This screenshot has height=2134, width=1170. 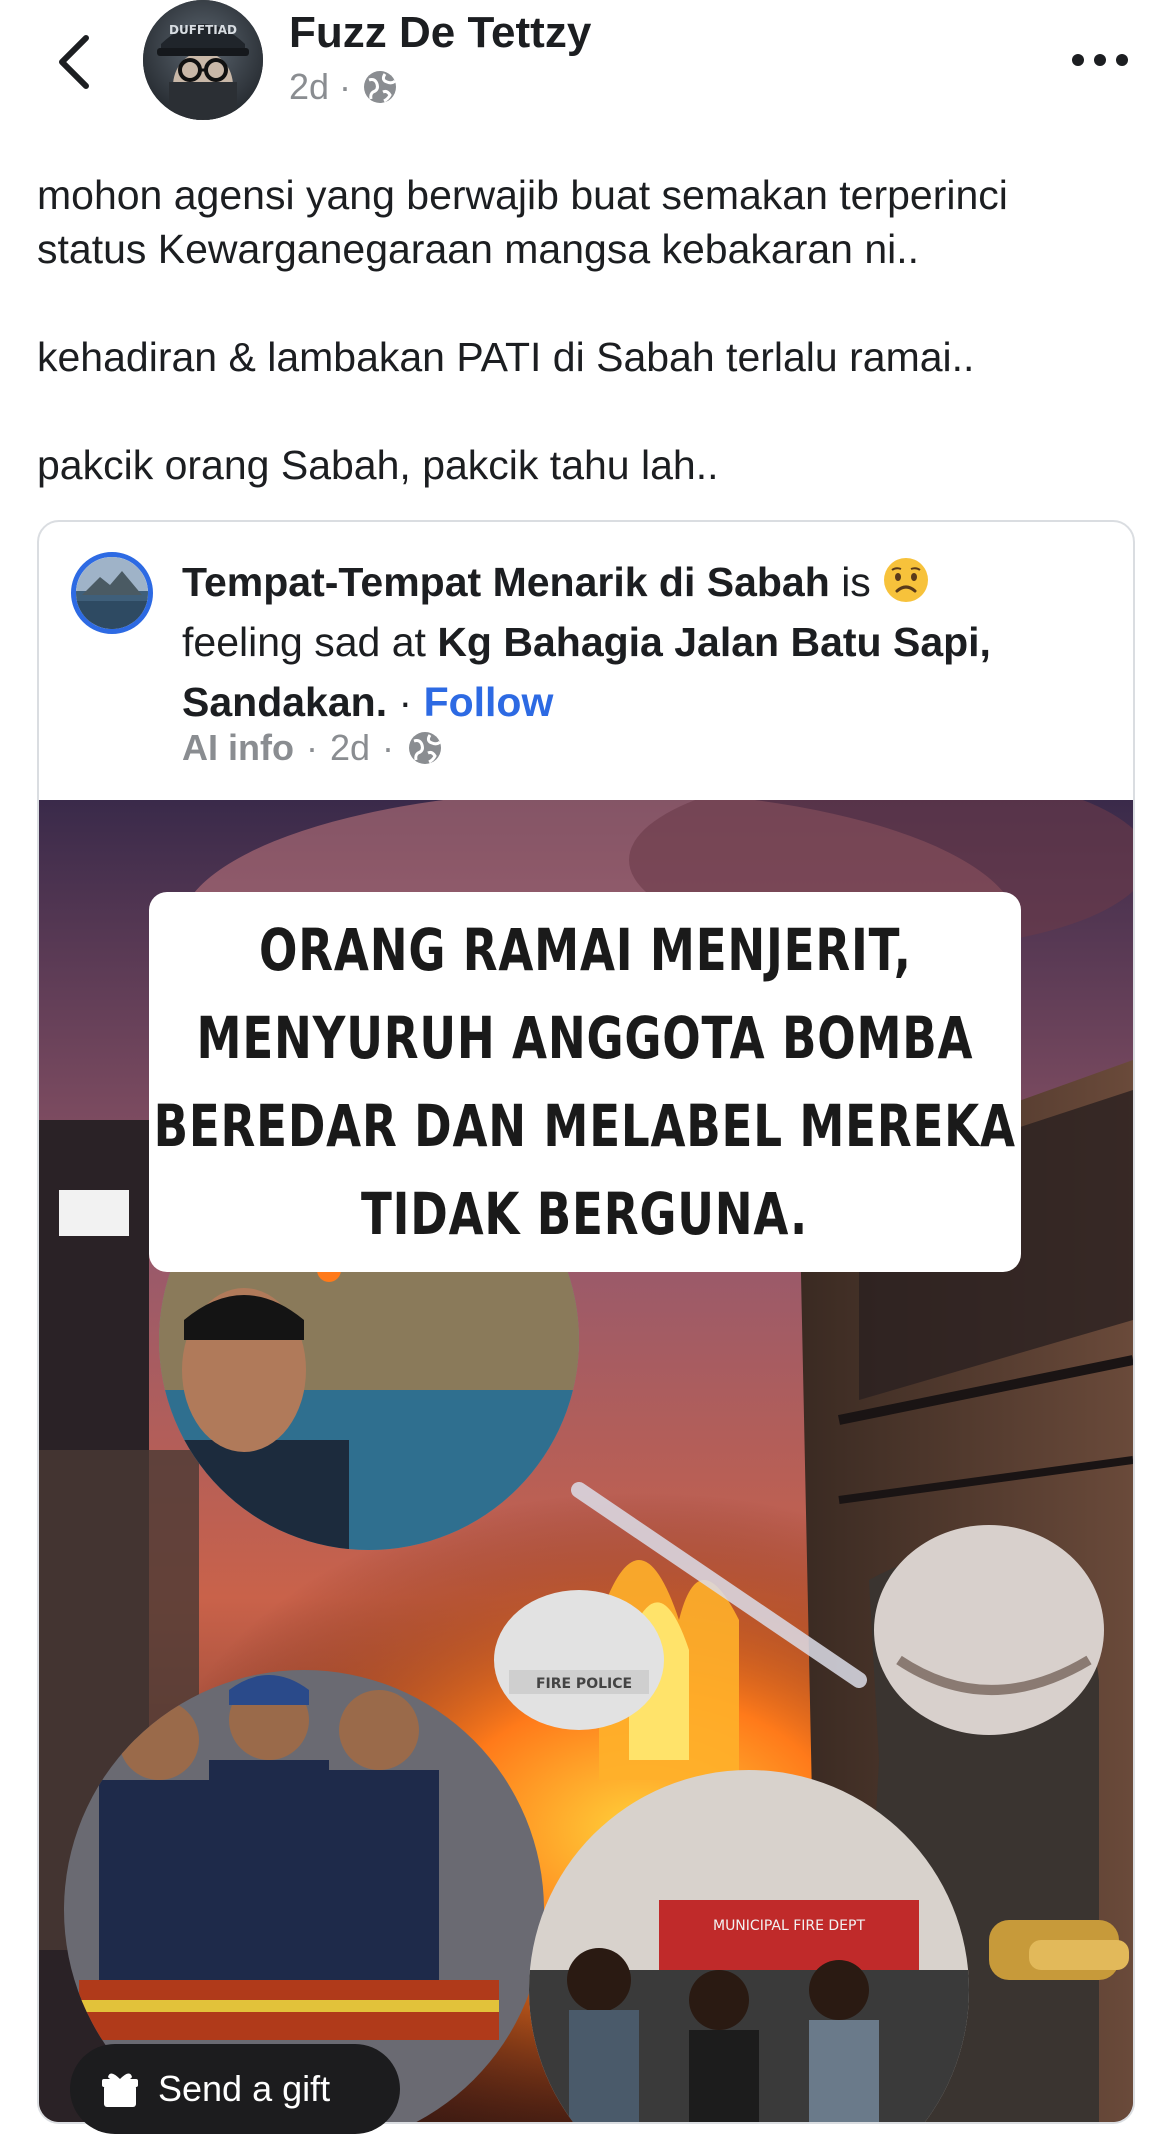 What do you see at coordinates (244, 2088) in the screenshot?
I see `send-gift-label: Send a gift` at bounding box center [244, 2088].